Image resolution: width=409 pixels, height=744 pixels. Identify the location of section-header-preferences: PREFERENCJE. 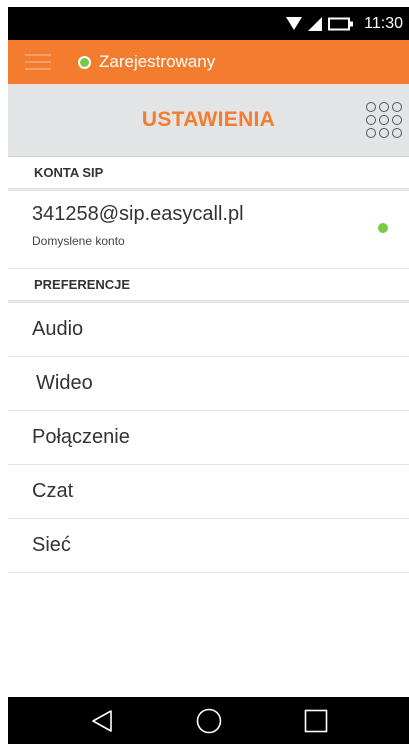
(208, 286).